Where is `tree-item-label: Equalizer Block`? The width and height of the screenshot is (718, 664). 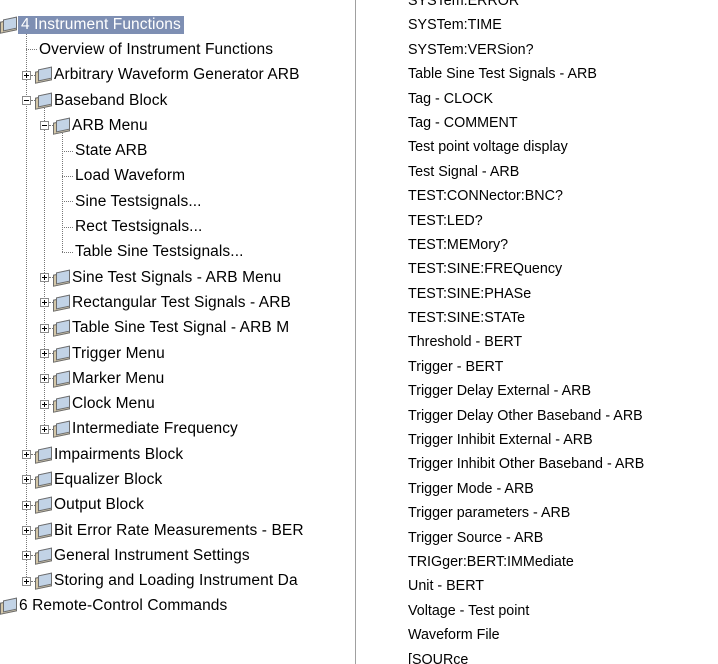 tree-item-label: Equalizer Block is located at coordinates (108, 479).